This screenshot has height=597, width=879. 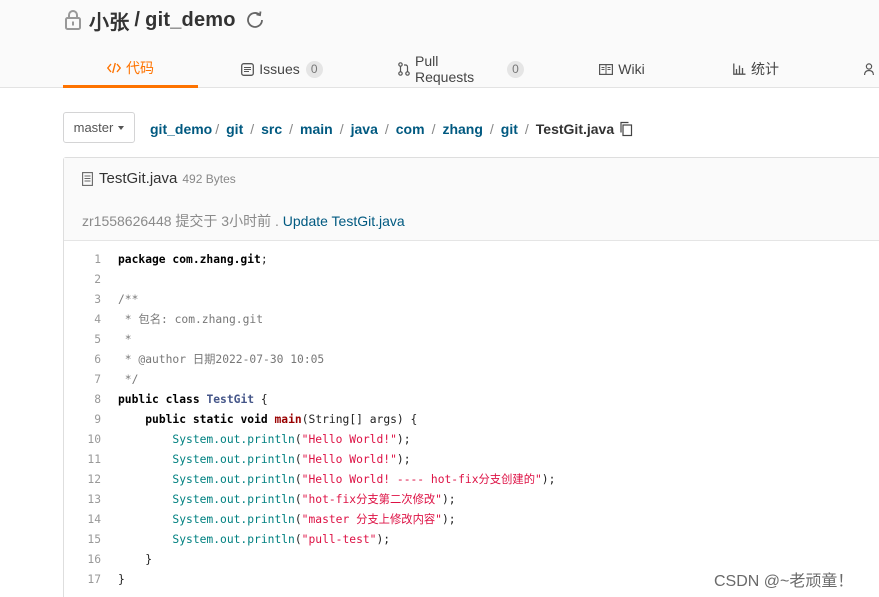 What do you see at coordinates (739, 69) in the screenshot?
I see `stats-icon` at bounding box center [739, 69].